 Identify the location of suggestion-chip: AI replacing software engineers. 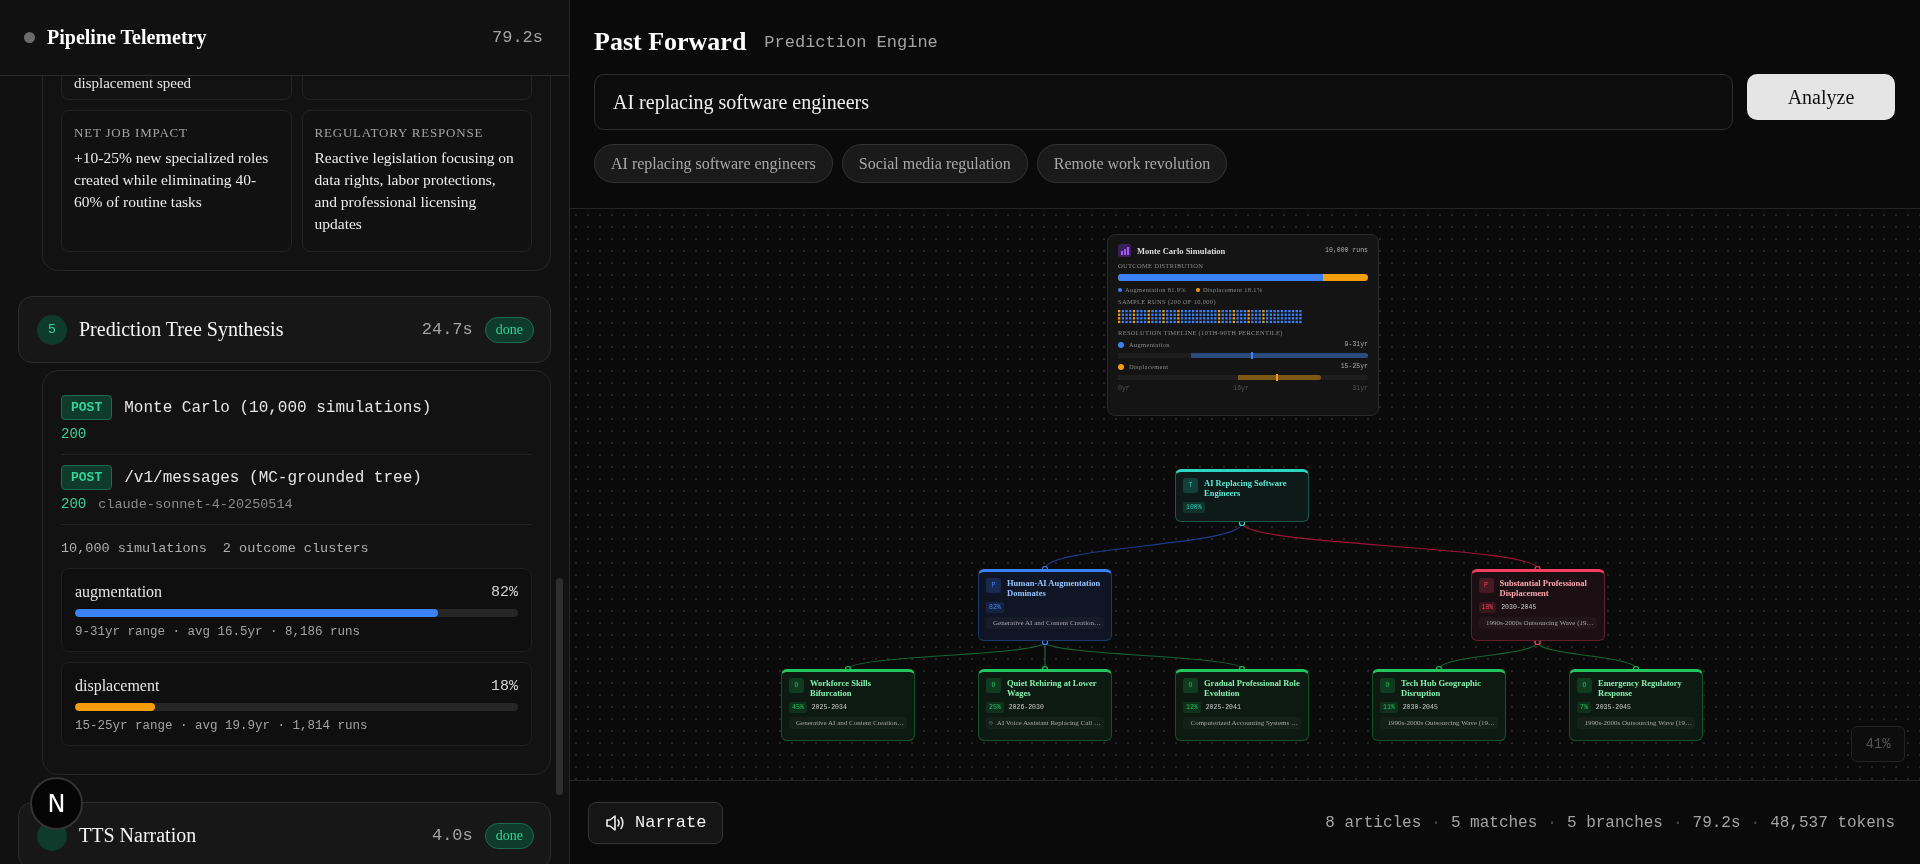
(713, 163).